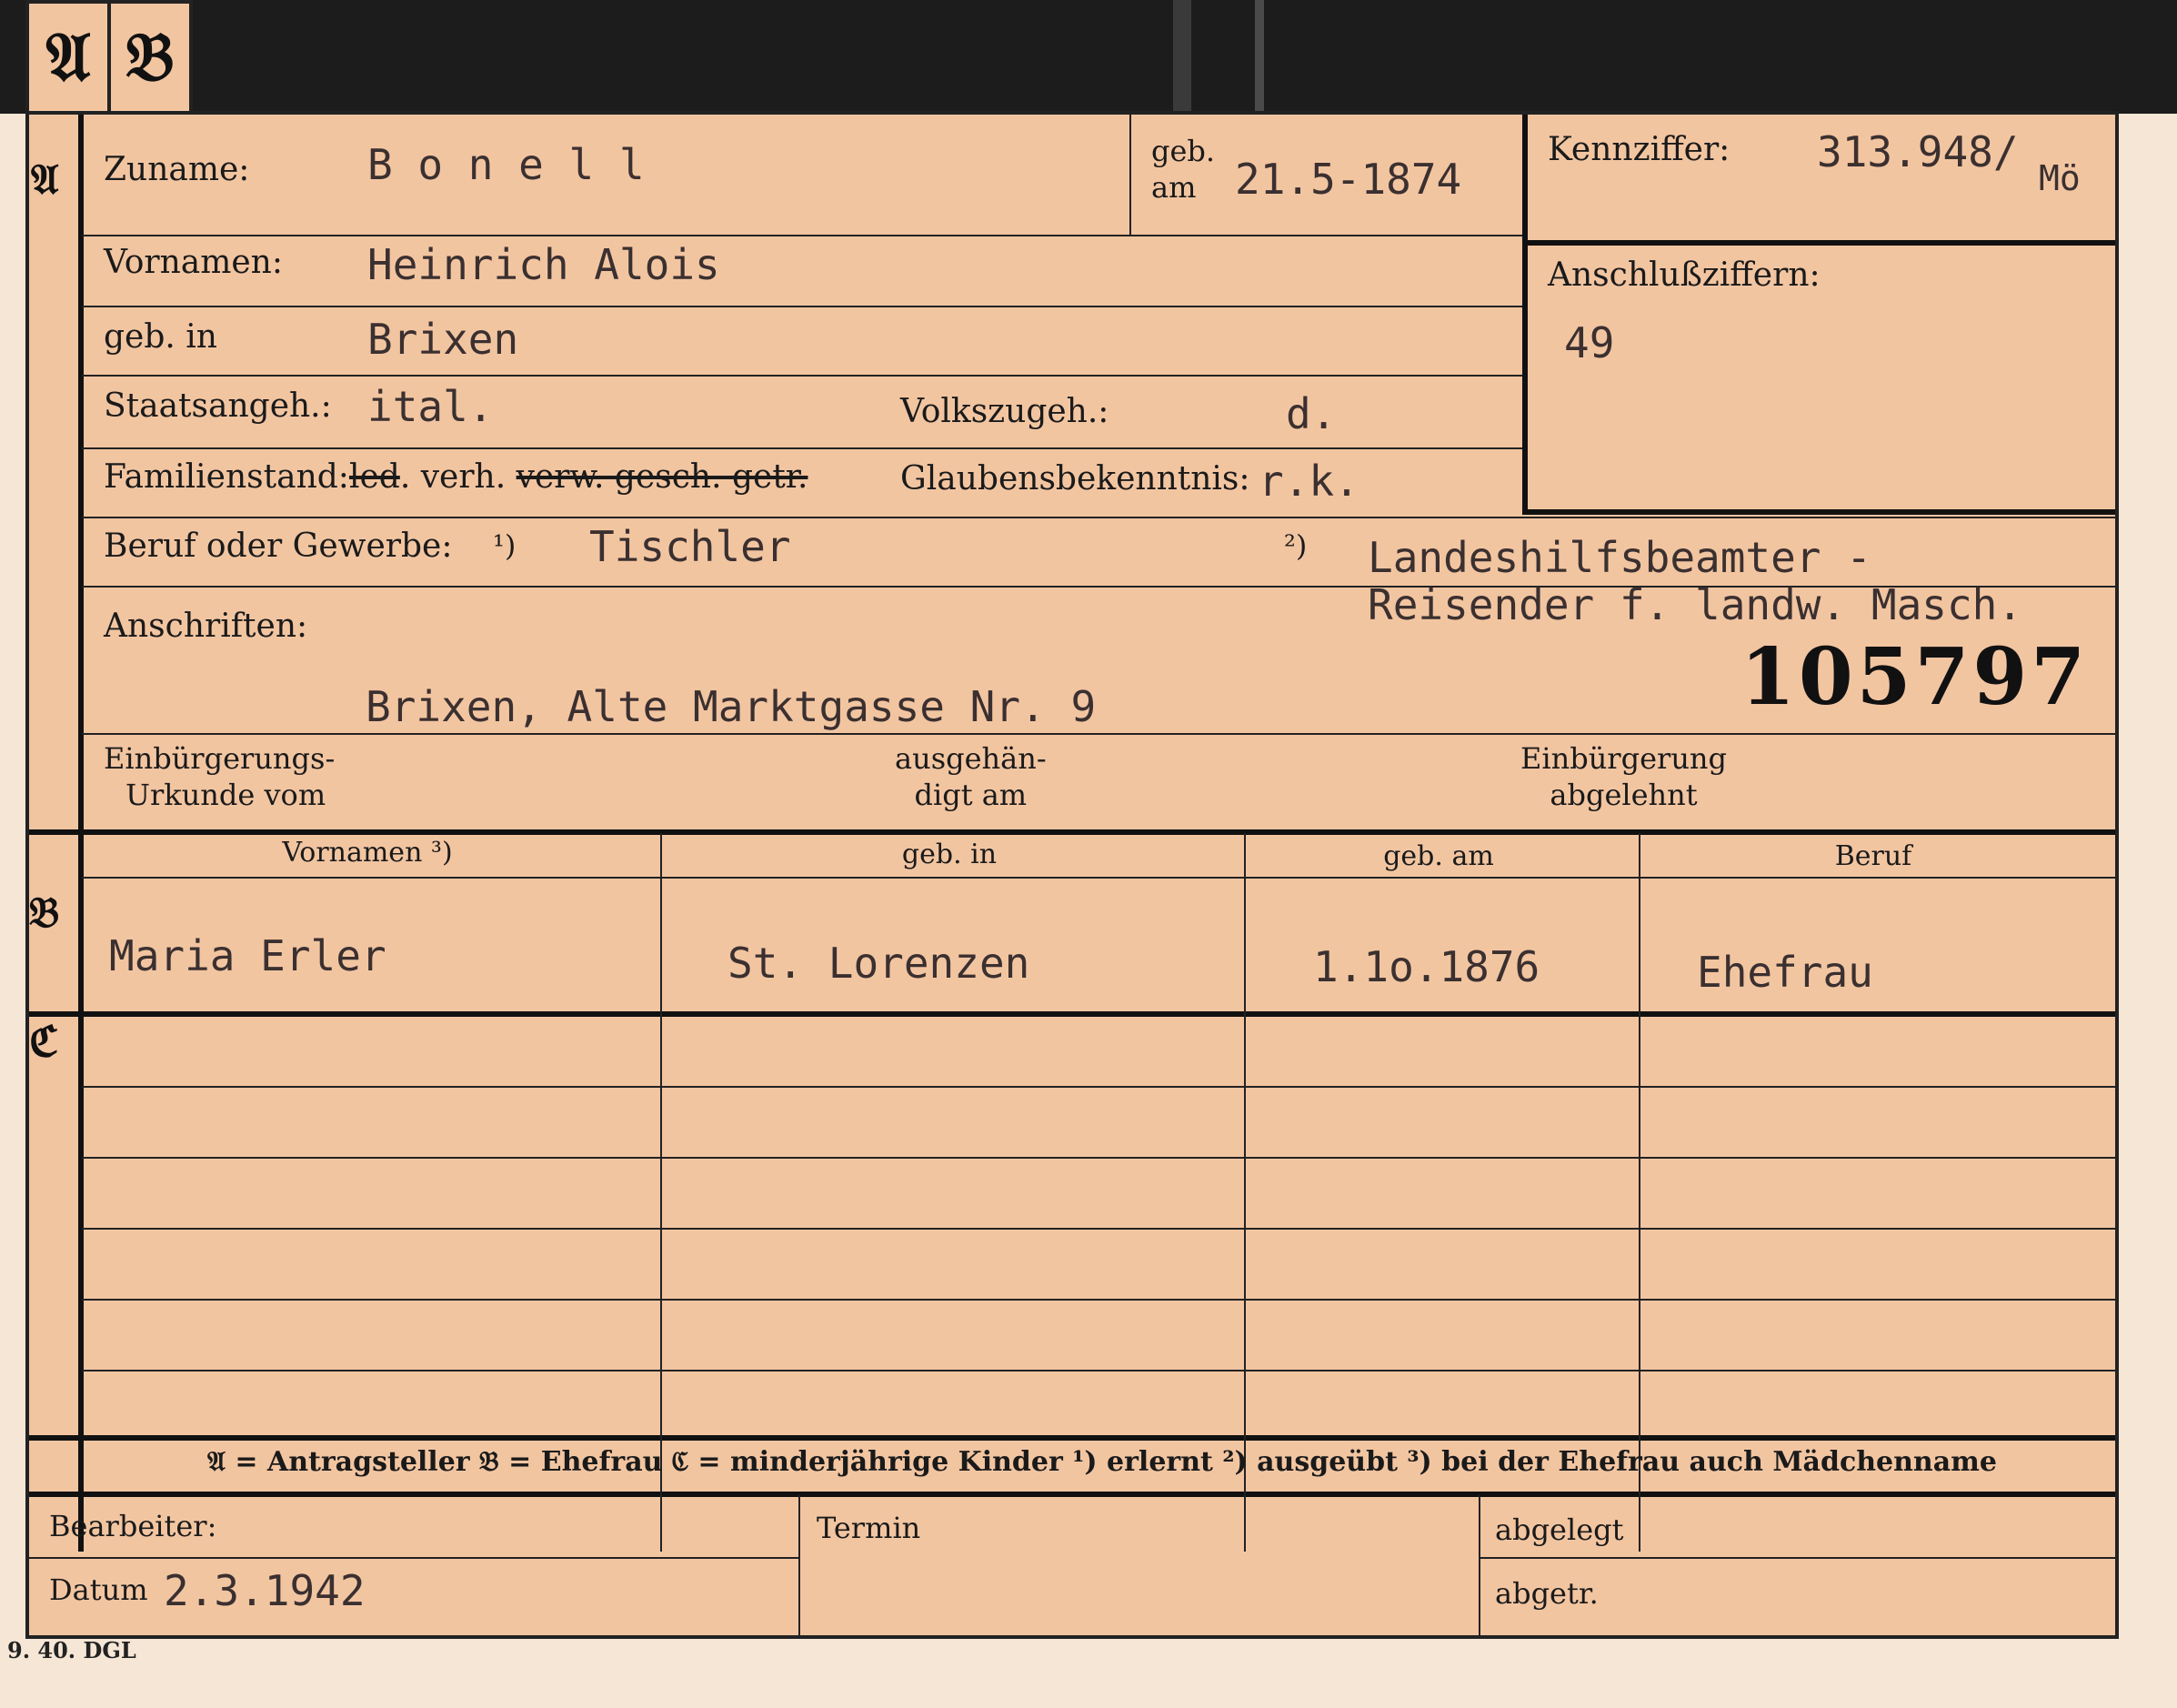 The image size is (2177, 1708). Describe the element at coordinates (1438, 856) in the screenshot. I see `col-header-geb-am: geb. am` at that location.